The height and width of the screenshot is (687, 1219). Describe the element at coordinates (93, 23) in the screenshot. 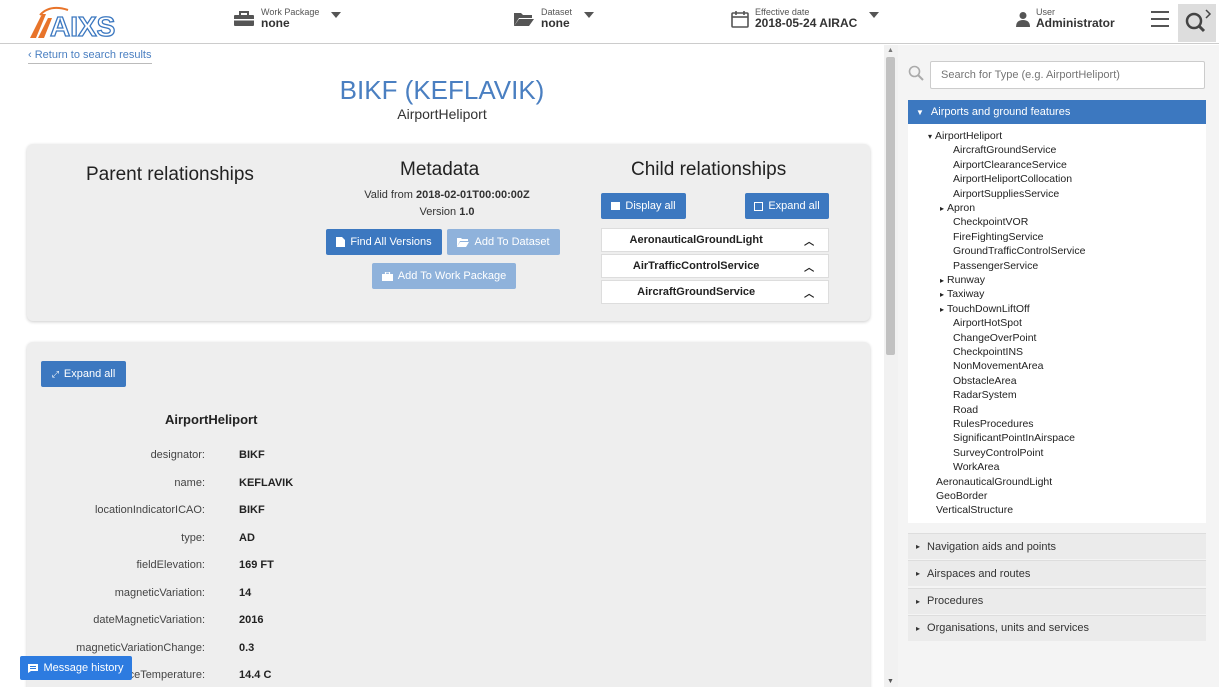

I see `aixm-logo: AIXS` at that location.